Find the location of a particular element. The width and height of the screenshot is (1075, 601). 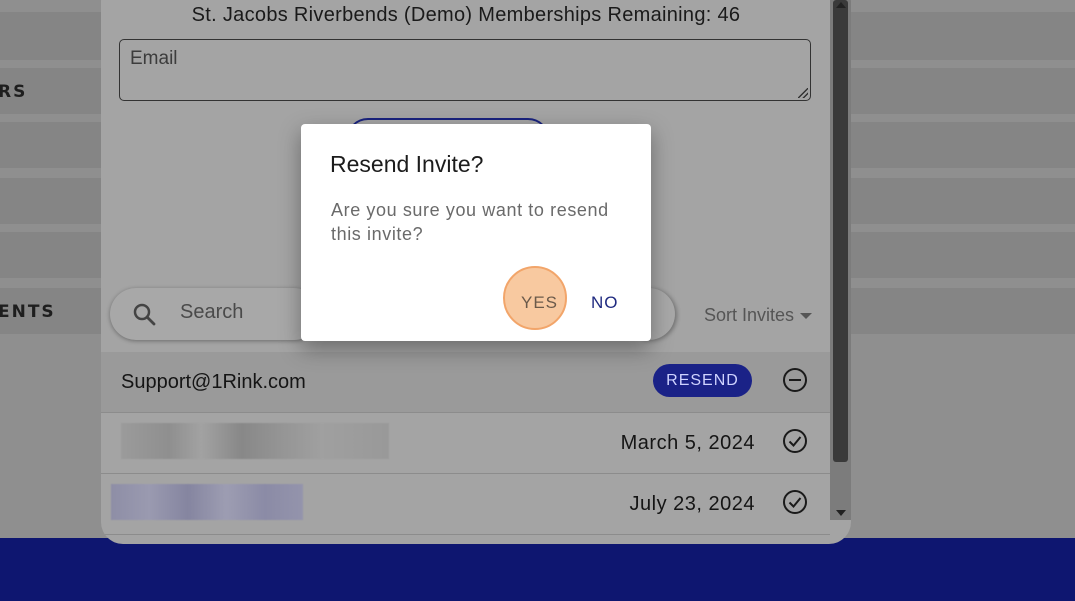

invite-date: March 5, 2024 is located at coordinates (687, 443).